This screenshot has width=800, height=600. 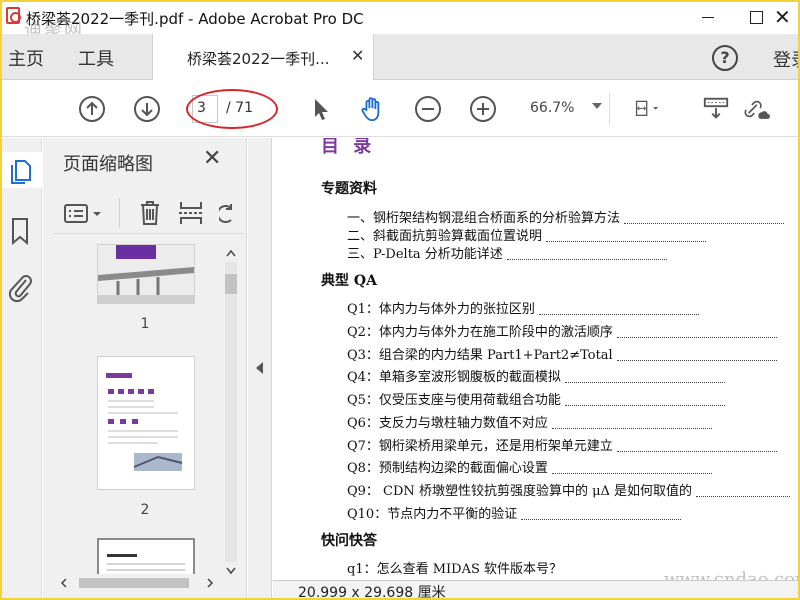 I want to click on tools-divider, so click(x=119, y=213).